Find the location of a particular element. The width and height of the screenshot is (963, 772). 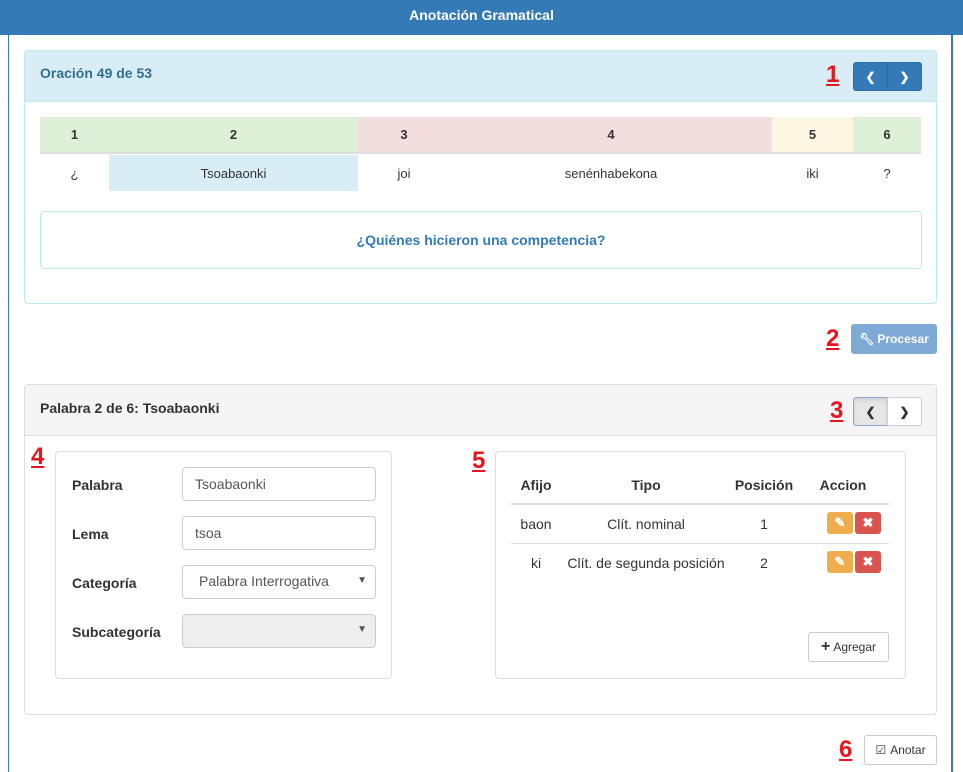

categoria-select: Palabra Interrogativa ▼ is located at coordinates (279, 582).